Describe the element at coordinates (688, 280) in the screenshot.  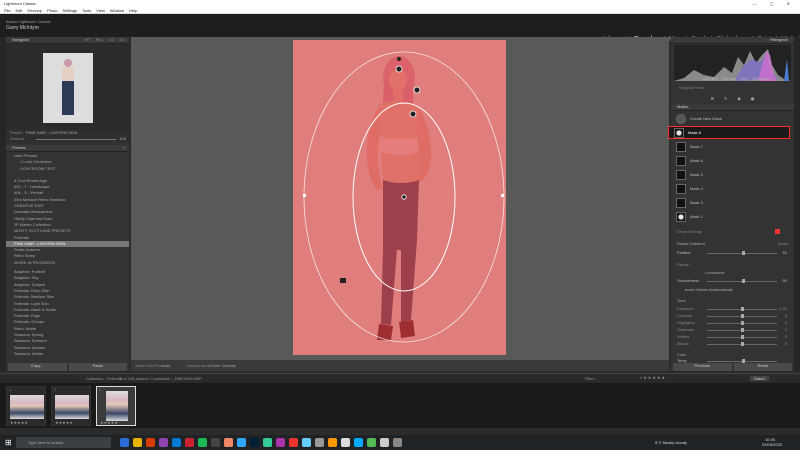
I see `smoothness-label: Smoothness` at that location.